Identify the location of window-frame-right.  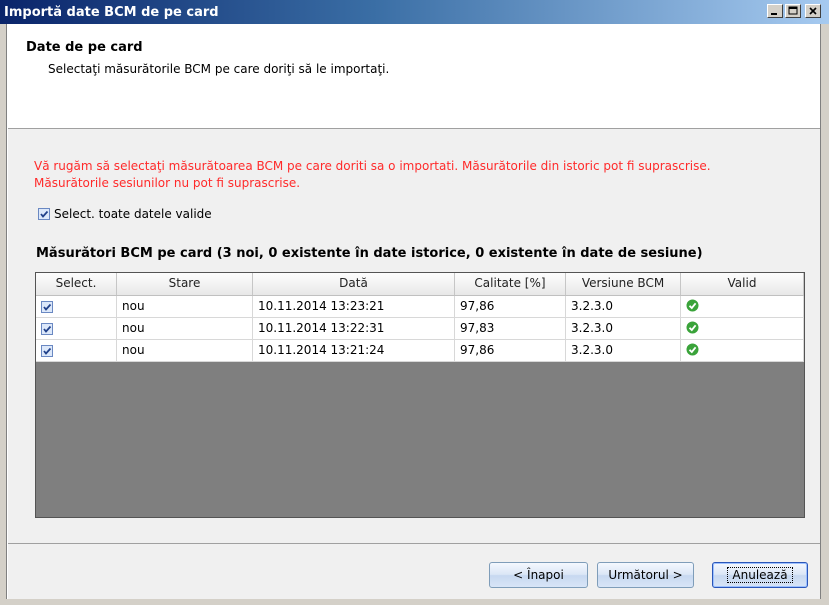
(824, 314).